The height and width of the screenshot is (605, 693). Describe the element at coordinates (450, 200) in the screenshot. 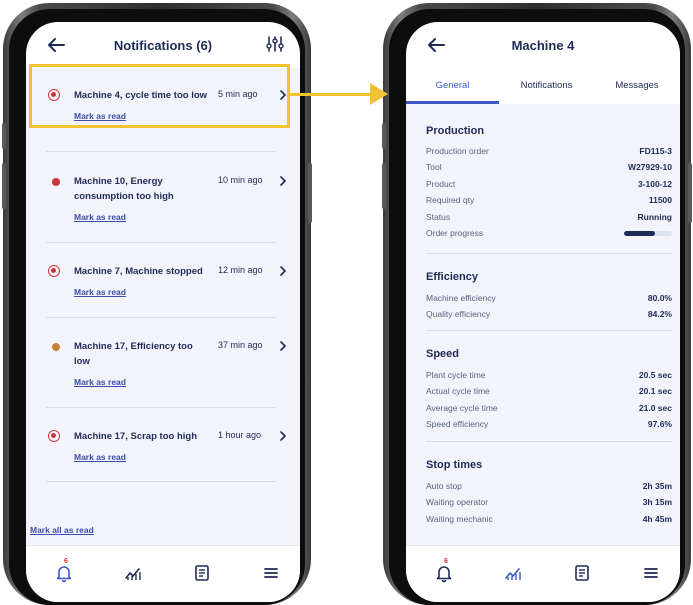

I see `detail-label: Required qty` at that location.